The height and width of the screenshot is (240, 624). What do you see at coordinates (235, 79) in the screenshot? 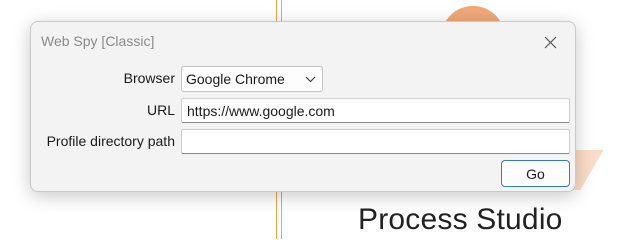
I see `browser-selected-value: Google Chrome` at bounding box center [235, 79].